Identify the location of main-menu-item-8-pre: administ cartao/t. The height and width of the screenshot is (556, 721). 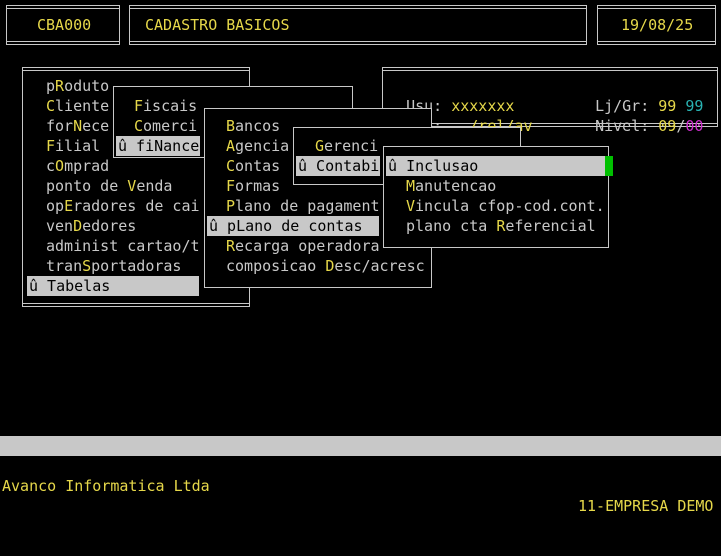
(123, 246).